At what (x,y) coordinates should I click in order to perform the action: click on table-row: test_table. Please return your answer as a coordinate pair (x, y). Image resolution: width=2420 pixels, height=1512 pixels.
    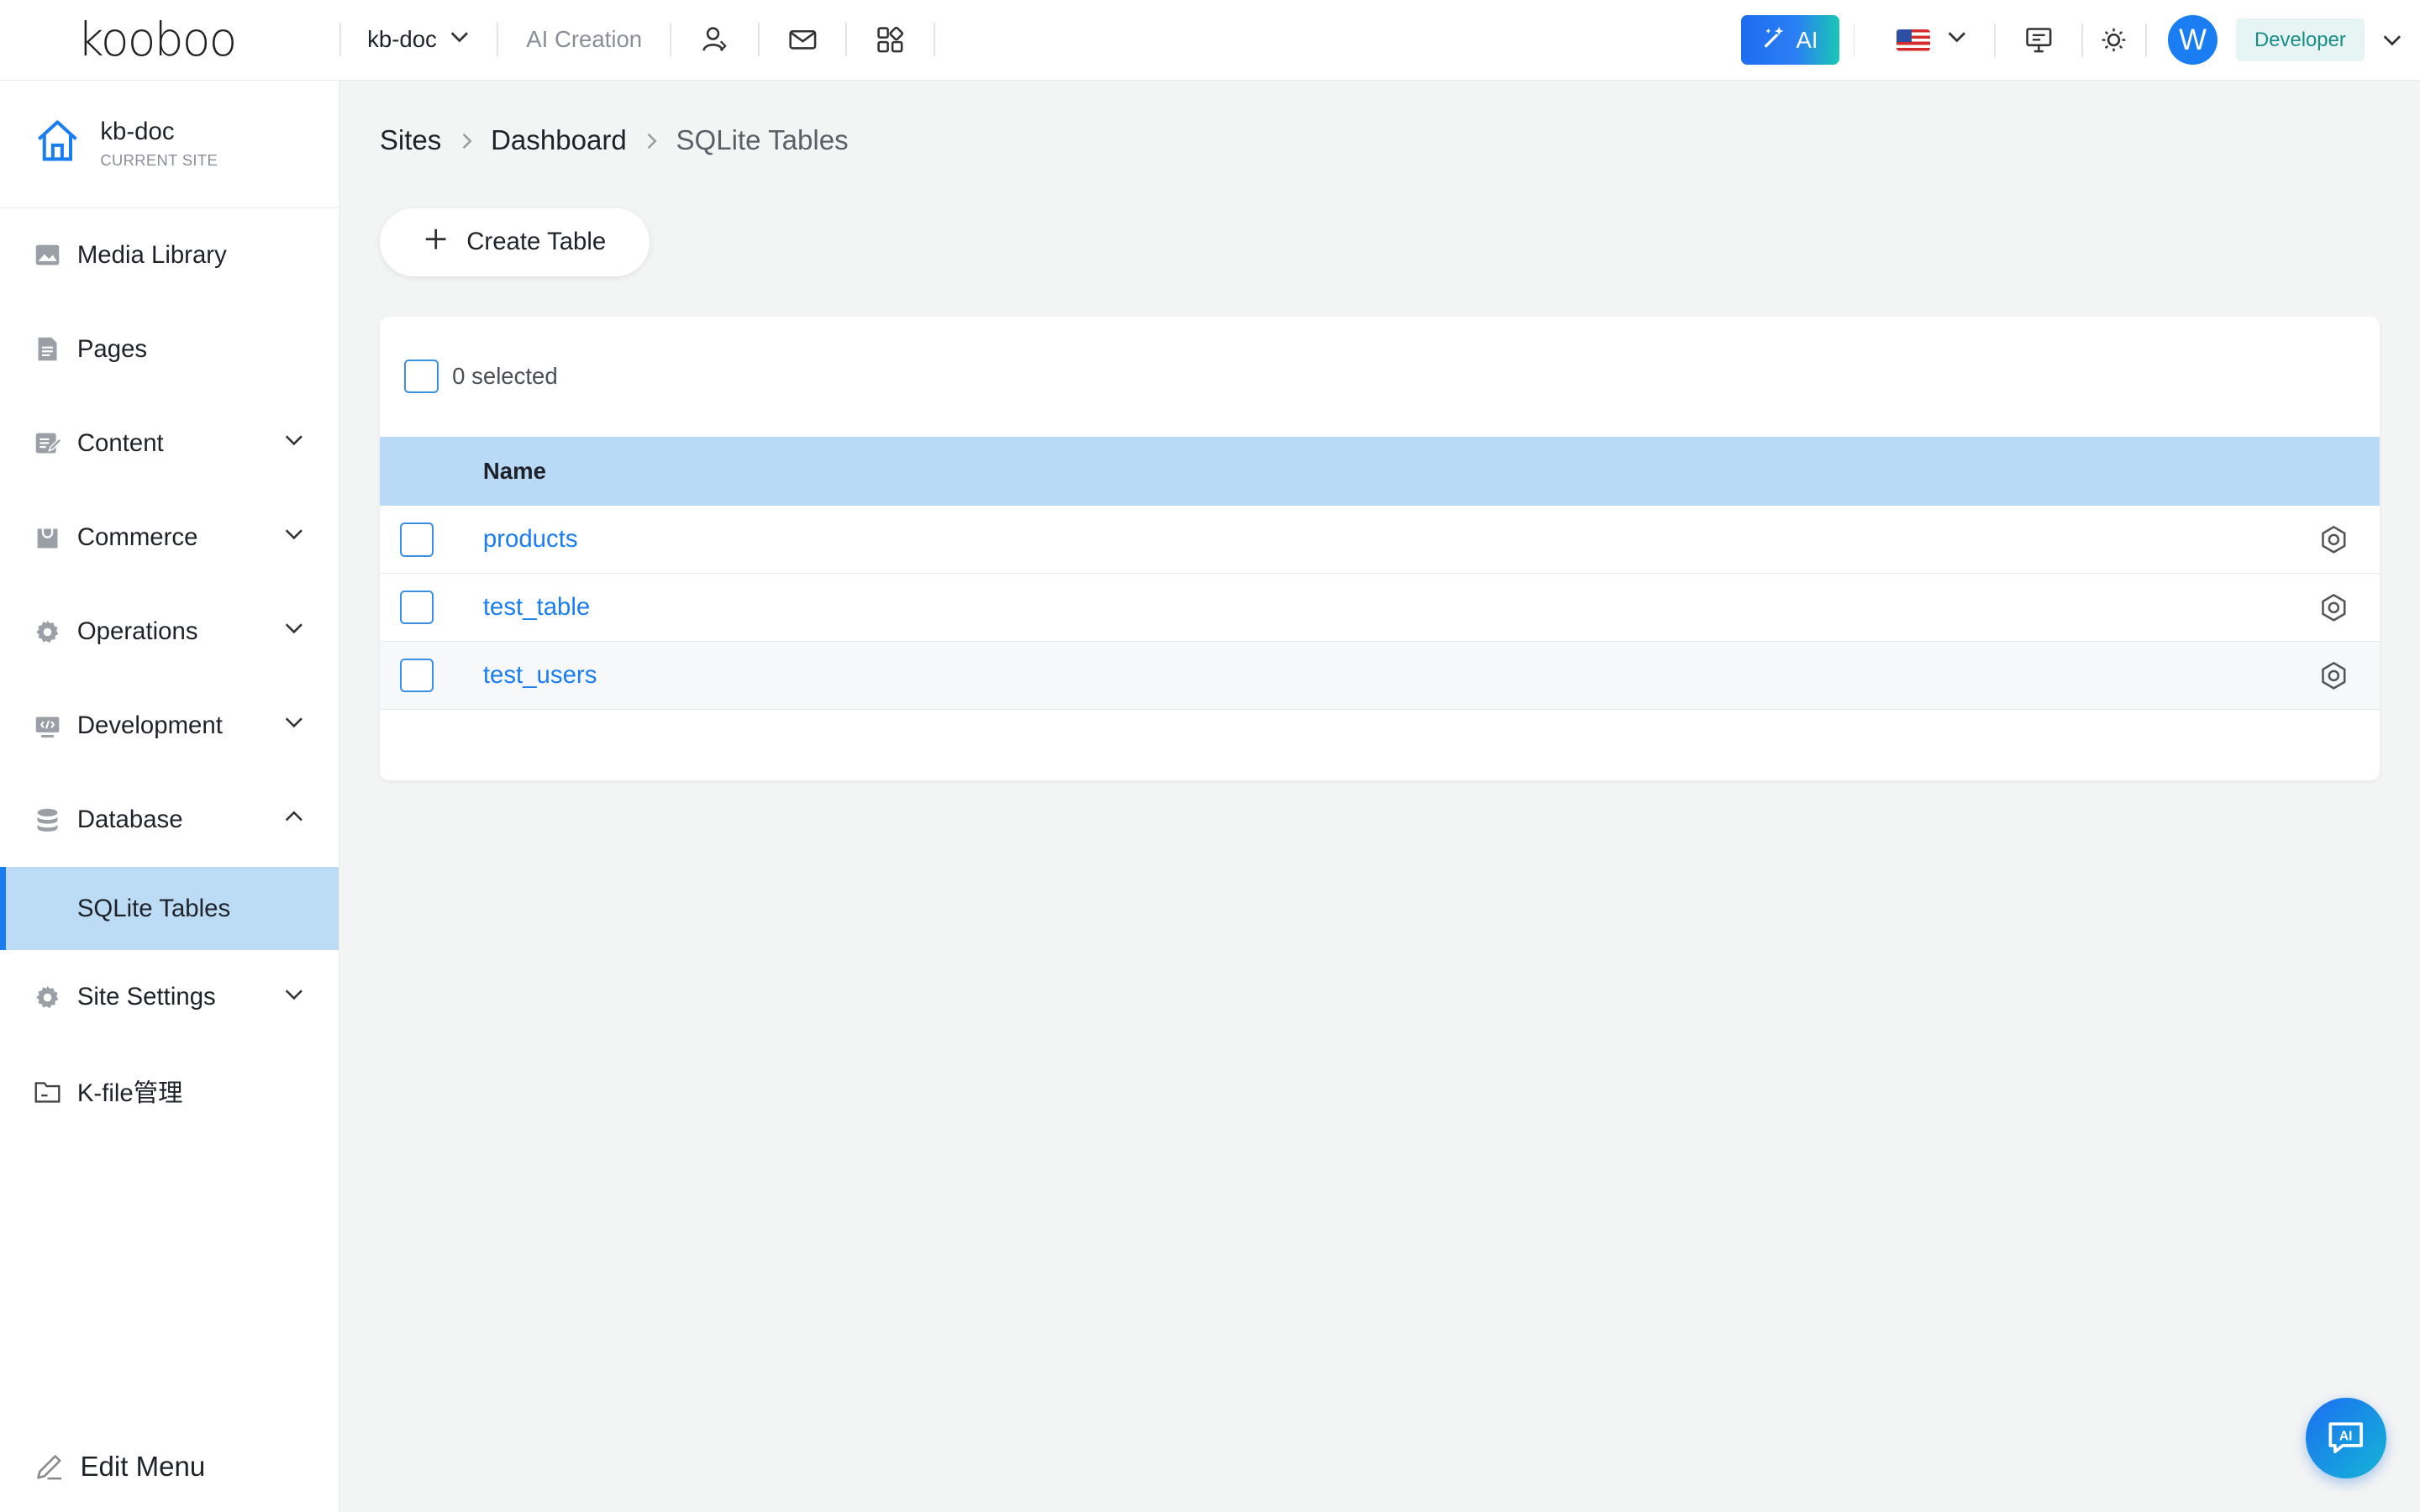
    Looking at the image, I should click on (1380, 608).